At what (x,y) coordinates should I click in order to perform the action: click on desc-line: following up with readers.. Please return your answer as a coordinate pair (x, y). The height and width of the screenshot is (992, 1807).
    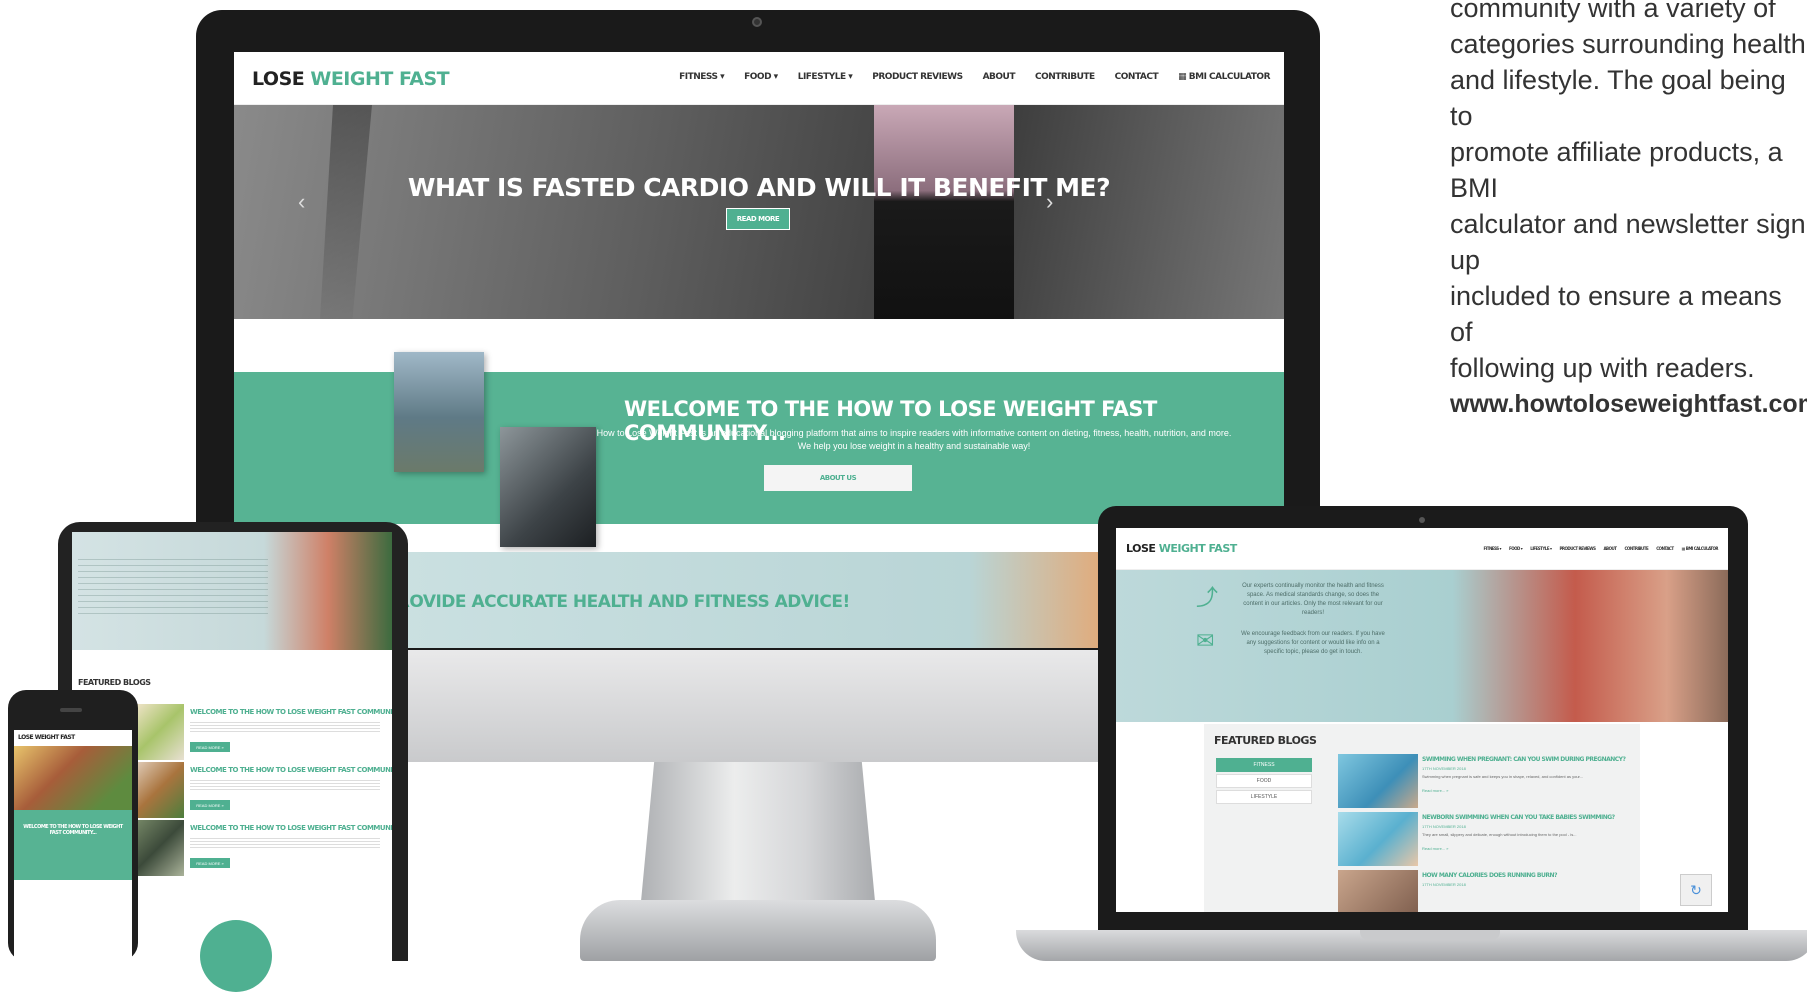
    Looking at the image, I should click on (1602, 368).